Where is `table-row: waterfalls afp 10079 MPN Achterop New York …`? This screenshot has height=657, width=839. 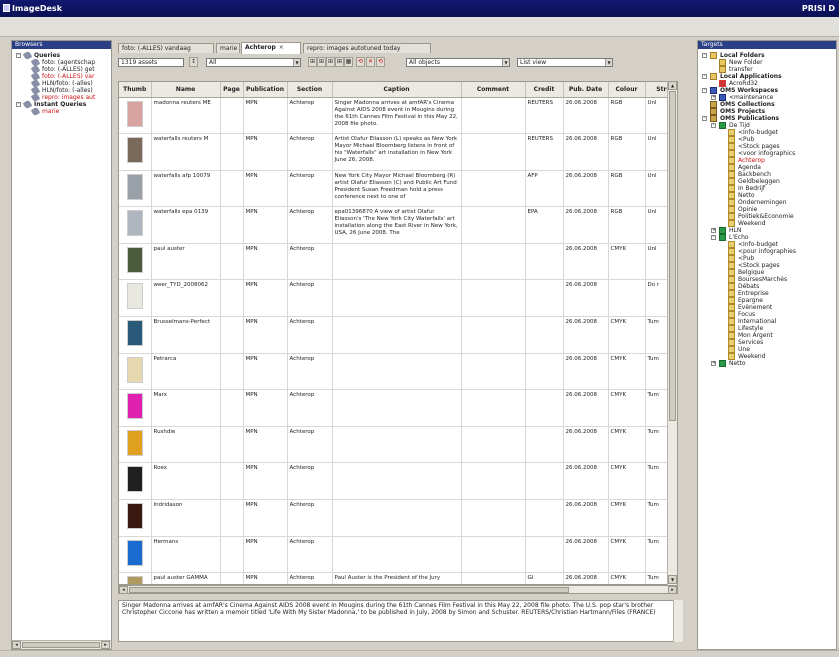
table-row: waterfalls afp 10079 MPN Achterop New York … is located at coordinates (398, 189).